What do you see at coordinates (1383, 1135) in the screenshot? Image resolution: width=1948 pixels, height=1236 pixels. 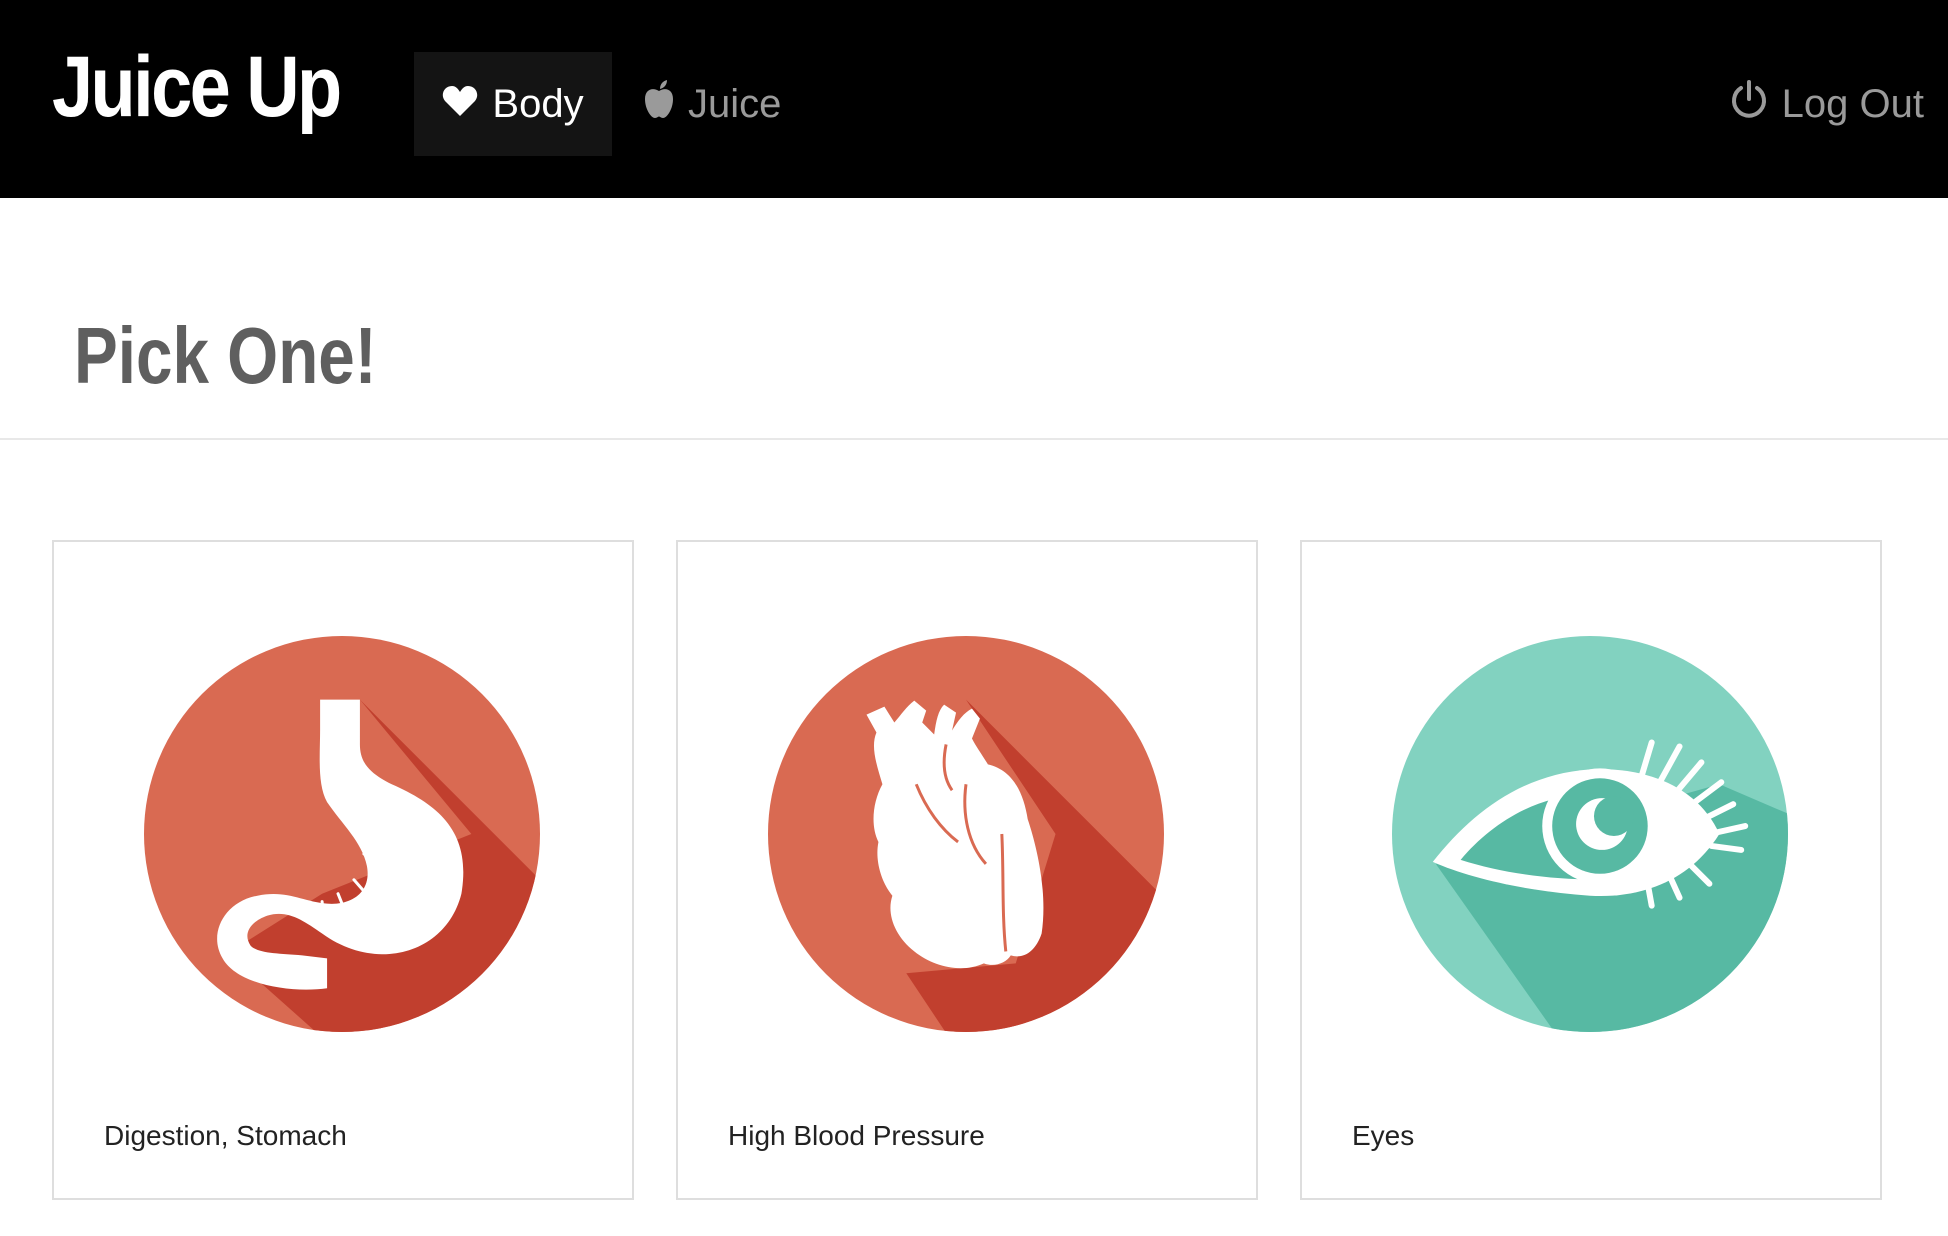 I see `card-label: Eyes` at bounding box center [1383, 1135].